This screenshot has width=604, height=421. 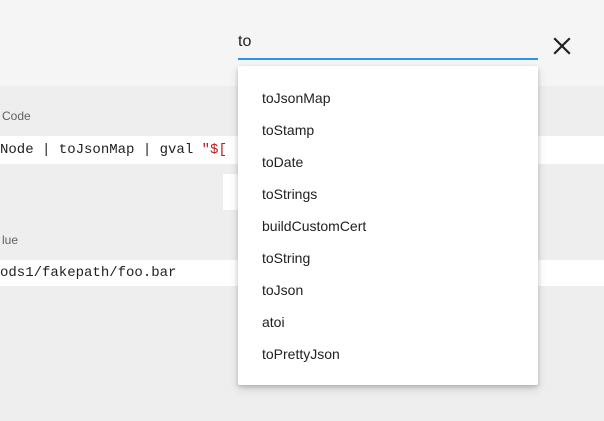 I want to click on suggestion-item: toStrings, so click(x=388, y=194).